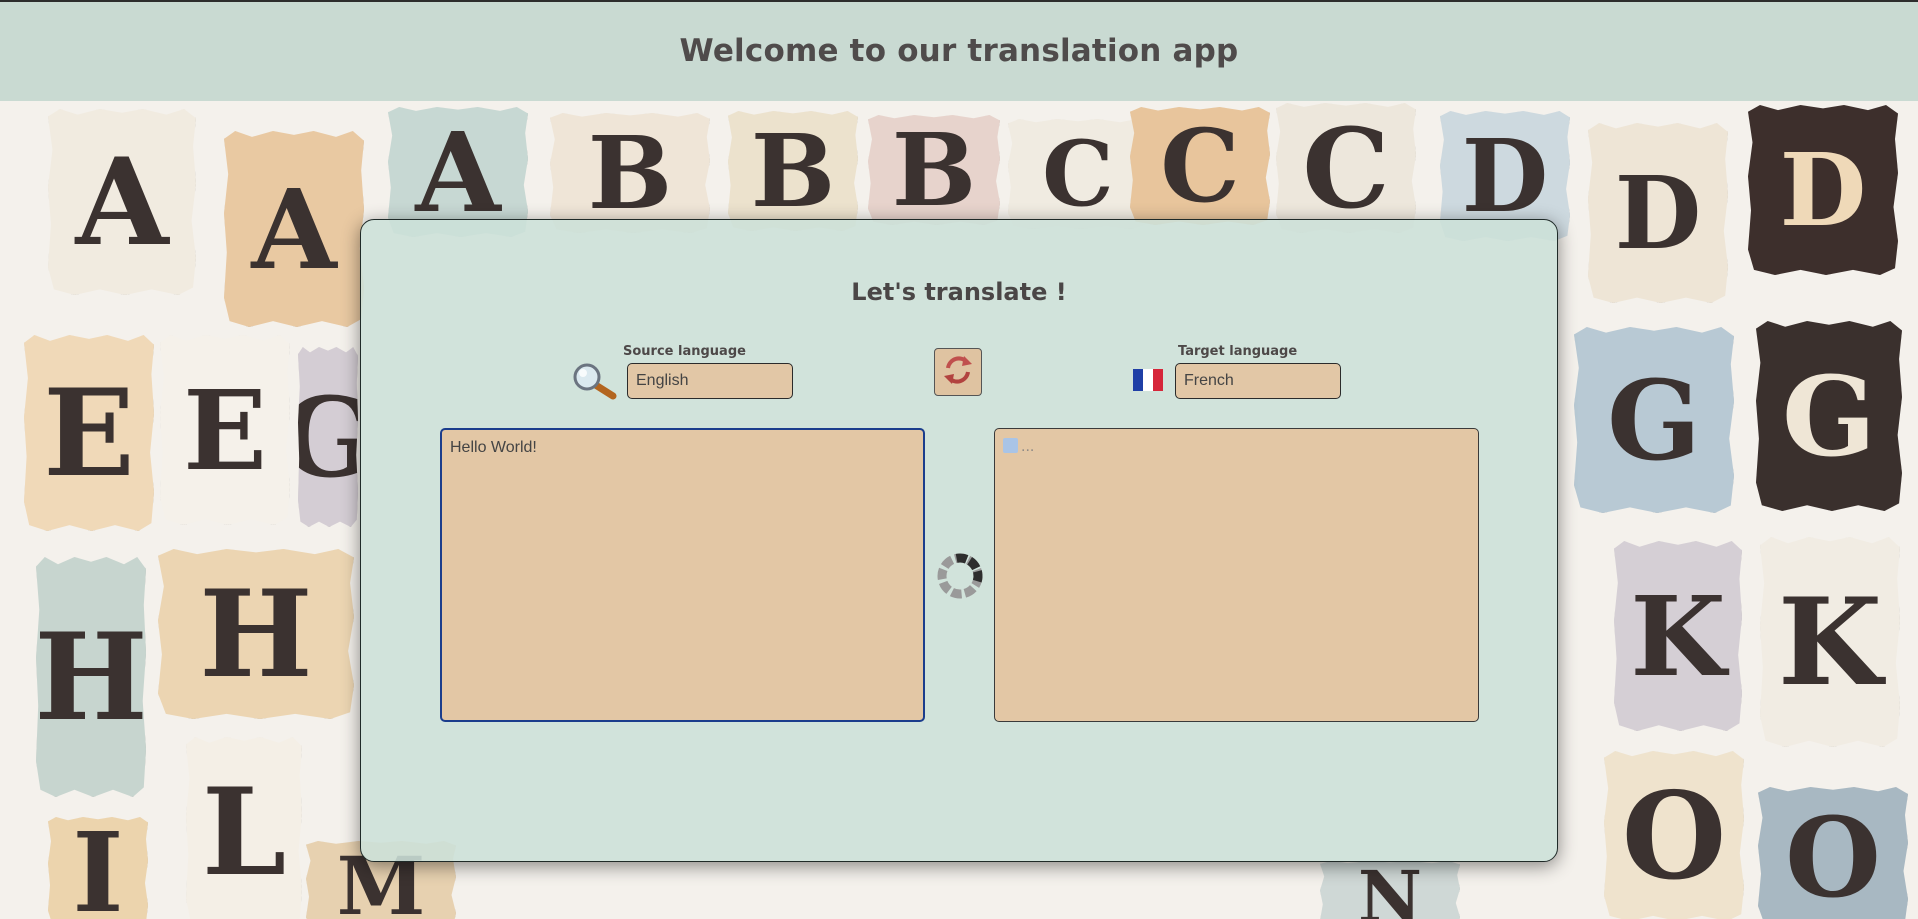 Image resolution: width=1918 pixels, height=919 pixels. Describe the element at coordinates (959, 292) in the screenshot. I see `panel-title: Let's translate !` at that location.